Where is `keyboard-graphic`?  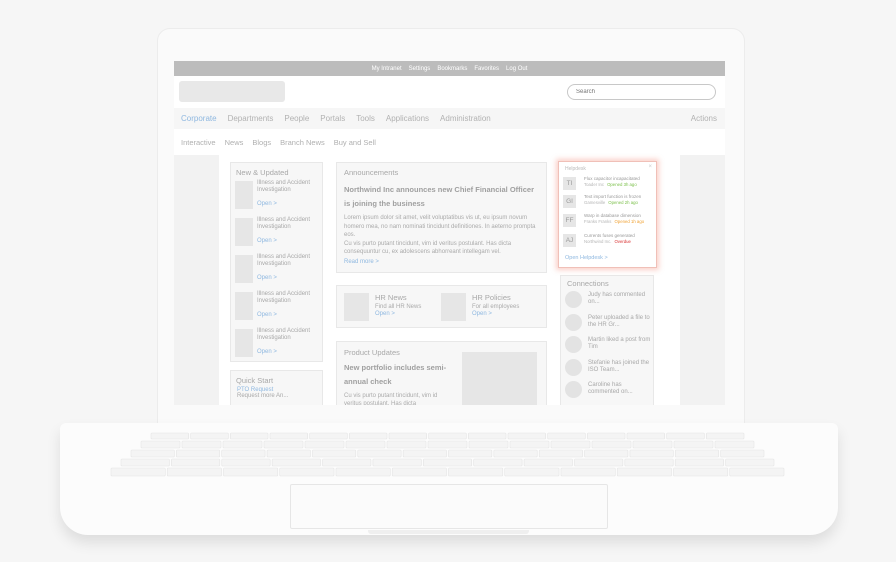
keyboard-graphic is located at coordinates (447, 454).